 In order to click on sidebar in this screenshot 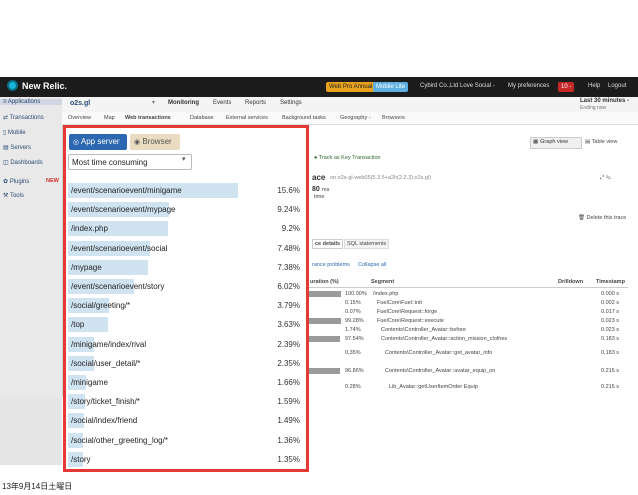, I will do `click(31, 247)`.